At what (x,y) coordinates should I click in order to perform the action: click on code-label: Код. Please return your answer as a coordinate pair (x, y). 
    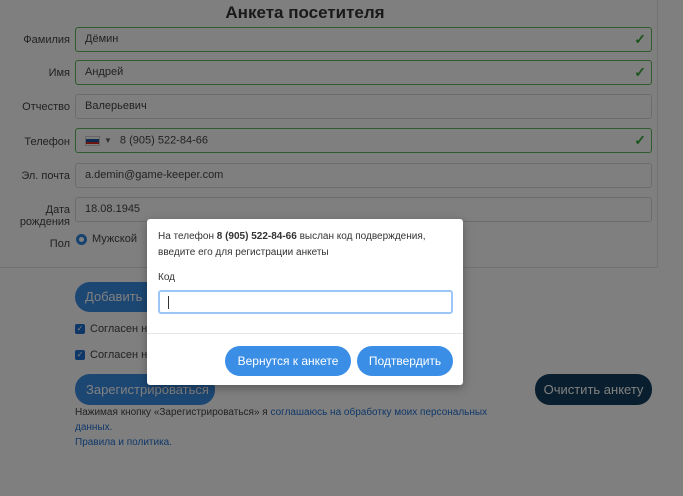
    Looking at the image, I should click on (167, 277).